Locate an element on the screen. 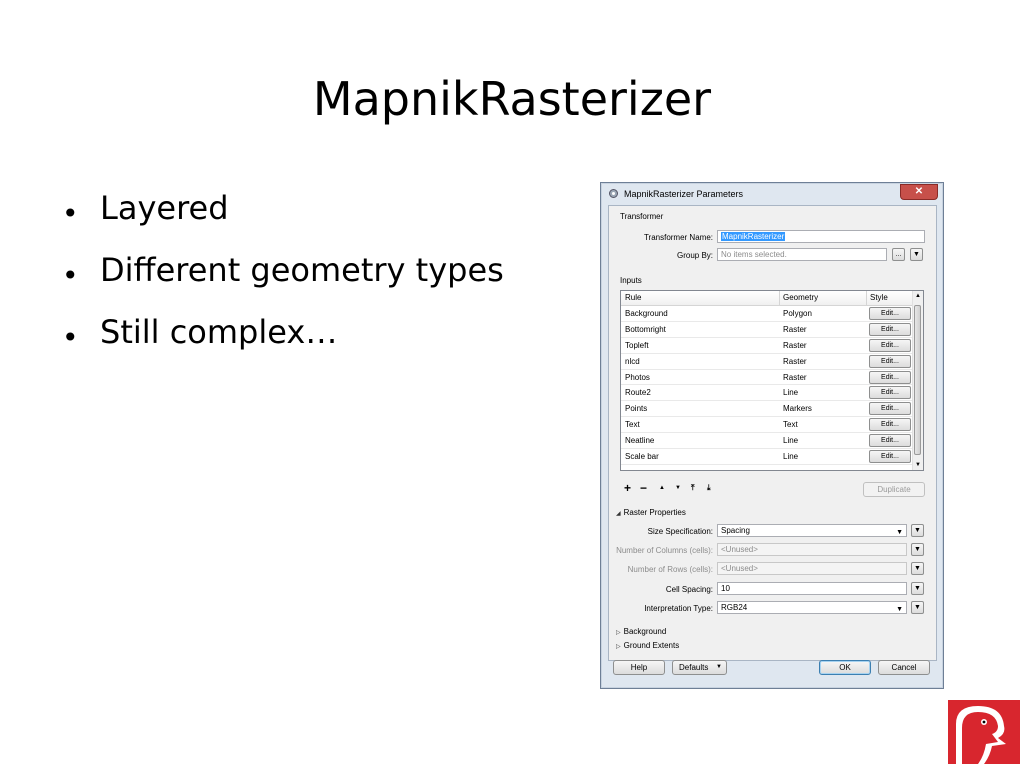 The width and height of the screenshot is (1024, 768). transformer-name-label: Transformer Name: is located at coordinates (678, 237).